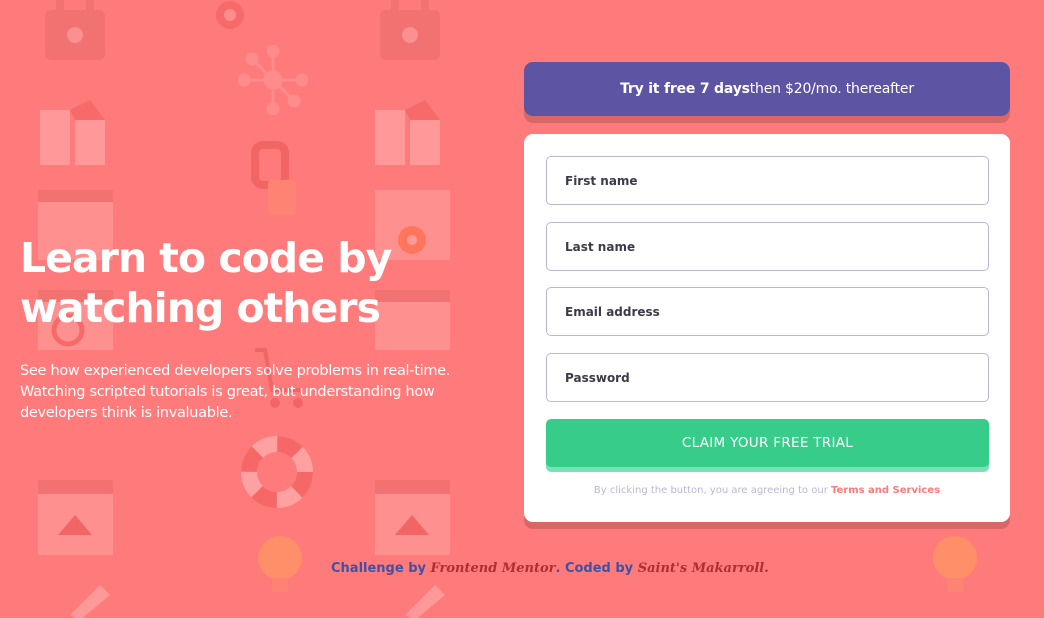 This screenshot has height=618, width=1044. I want to click on email-field: Email address, so click(767, 311).